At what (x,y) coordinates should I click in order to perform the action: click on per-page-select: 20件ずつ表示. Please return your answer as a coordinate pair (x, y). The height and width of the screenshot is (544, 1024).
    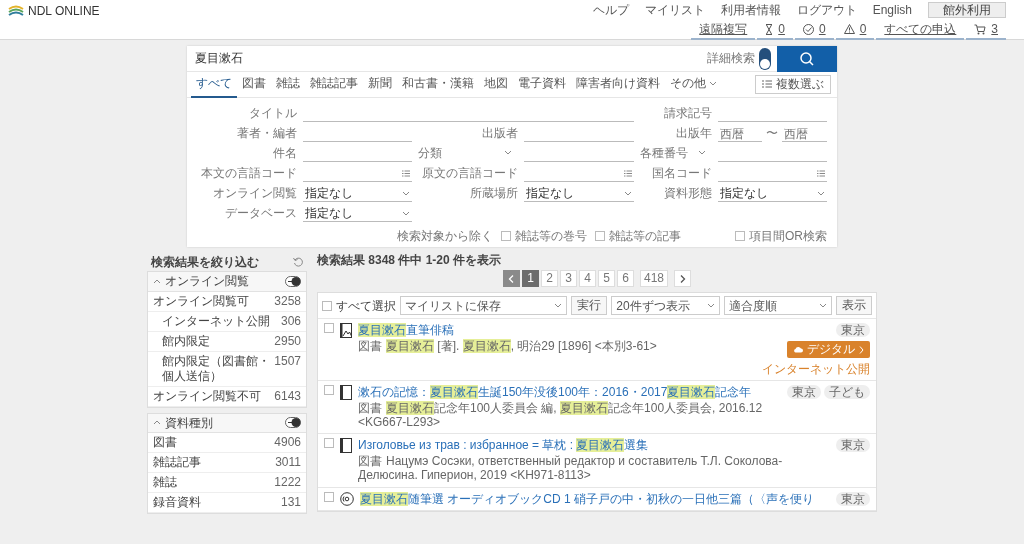
    Looking at the image, I should click on (665, 306).